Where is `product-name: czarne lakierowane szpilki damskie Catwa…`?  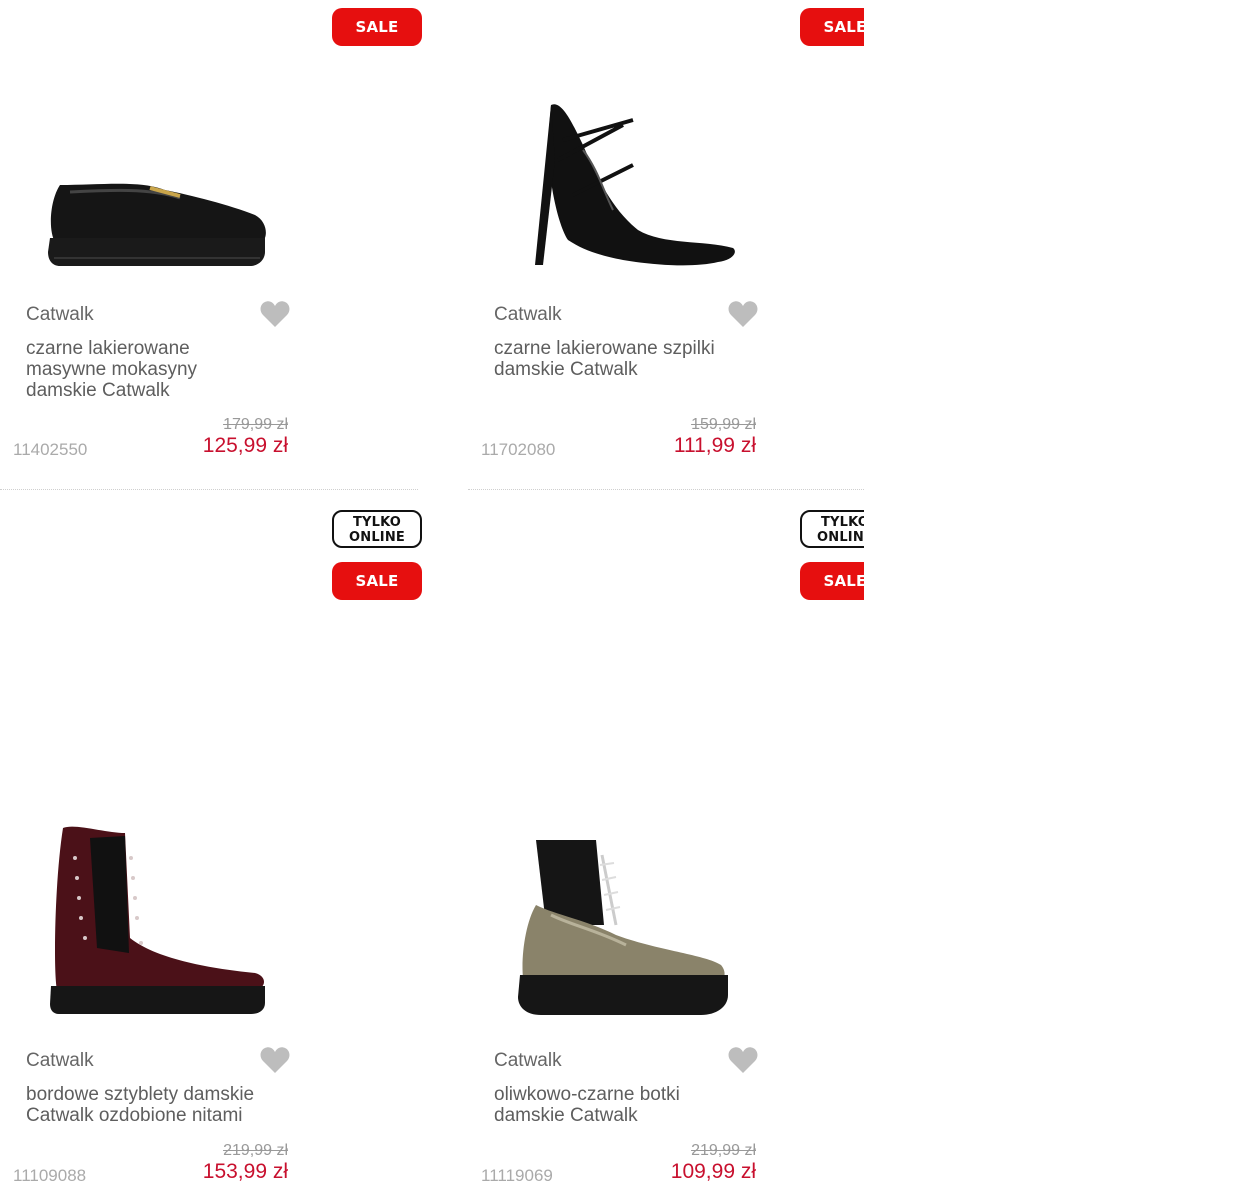 product-name: czarne lakierowane szpilki damskie Catwa… is located at coordinates (624, 359).